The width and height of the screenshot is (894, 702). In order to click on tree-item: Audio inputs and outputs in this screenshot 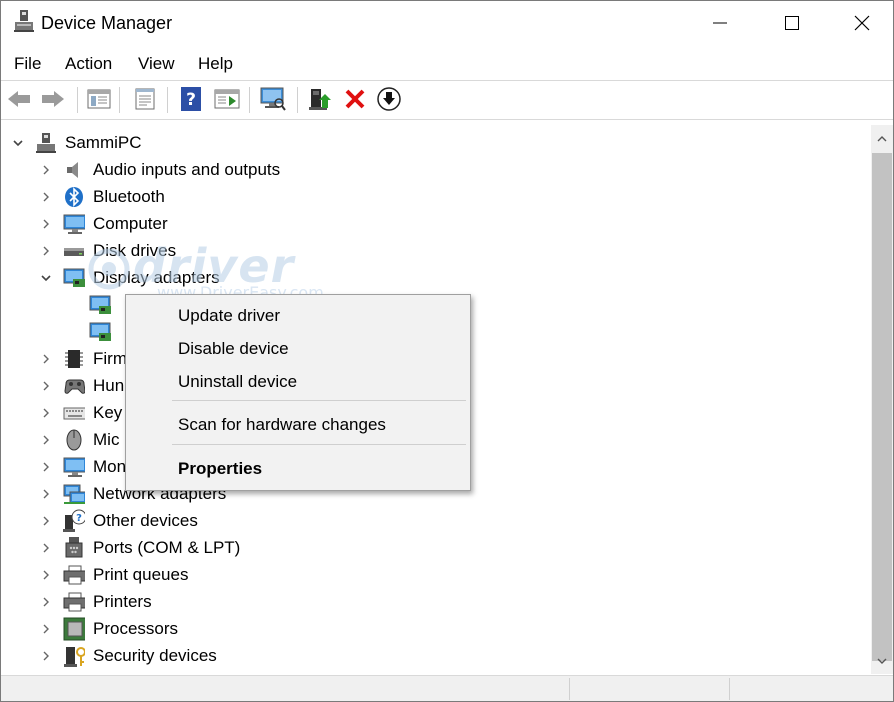, I will do `click(159, 169)`.